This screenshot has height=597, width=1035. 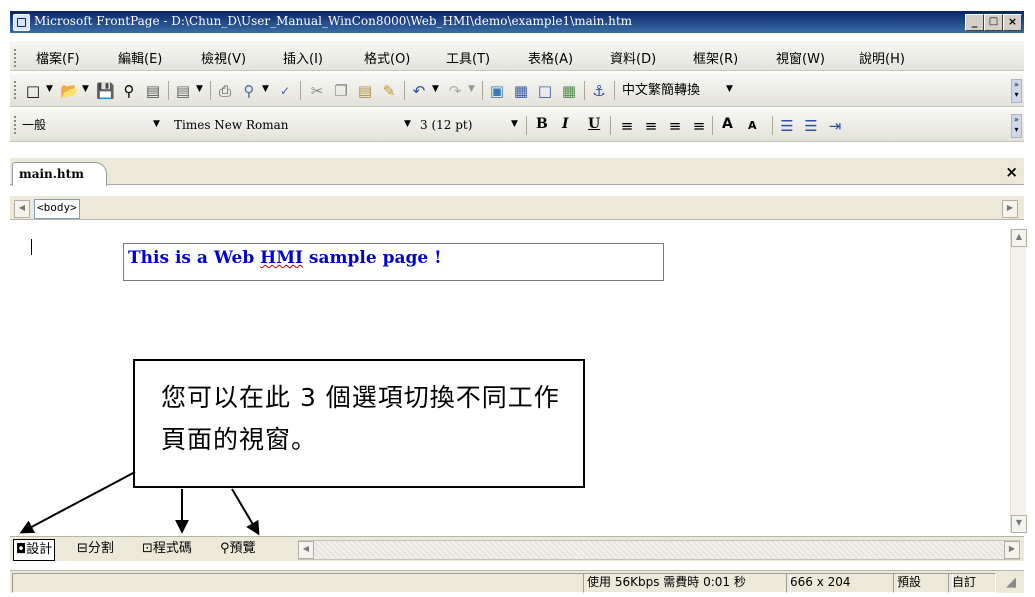 What do you see at coordinates (231, 125) in the screenshot?
I see `font-select: Times New Roman` at bounding box center [231, 125].